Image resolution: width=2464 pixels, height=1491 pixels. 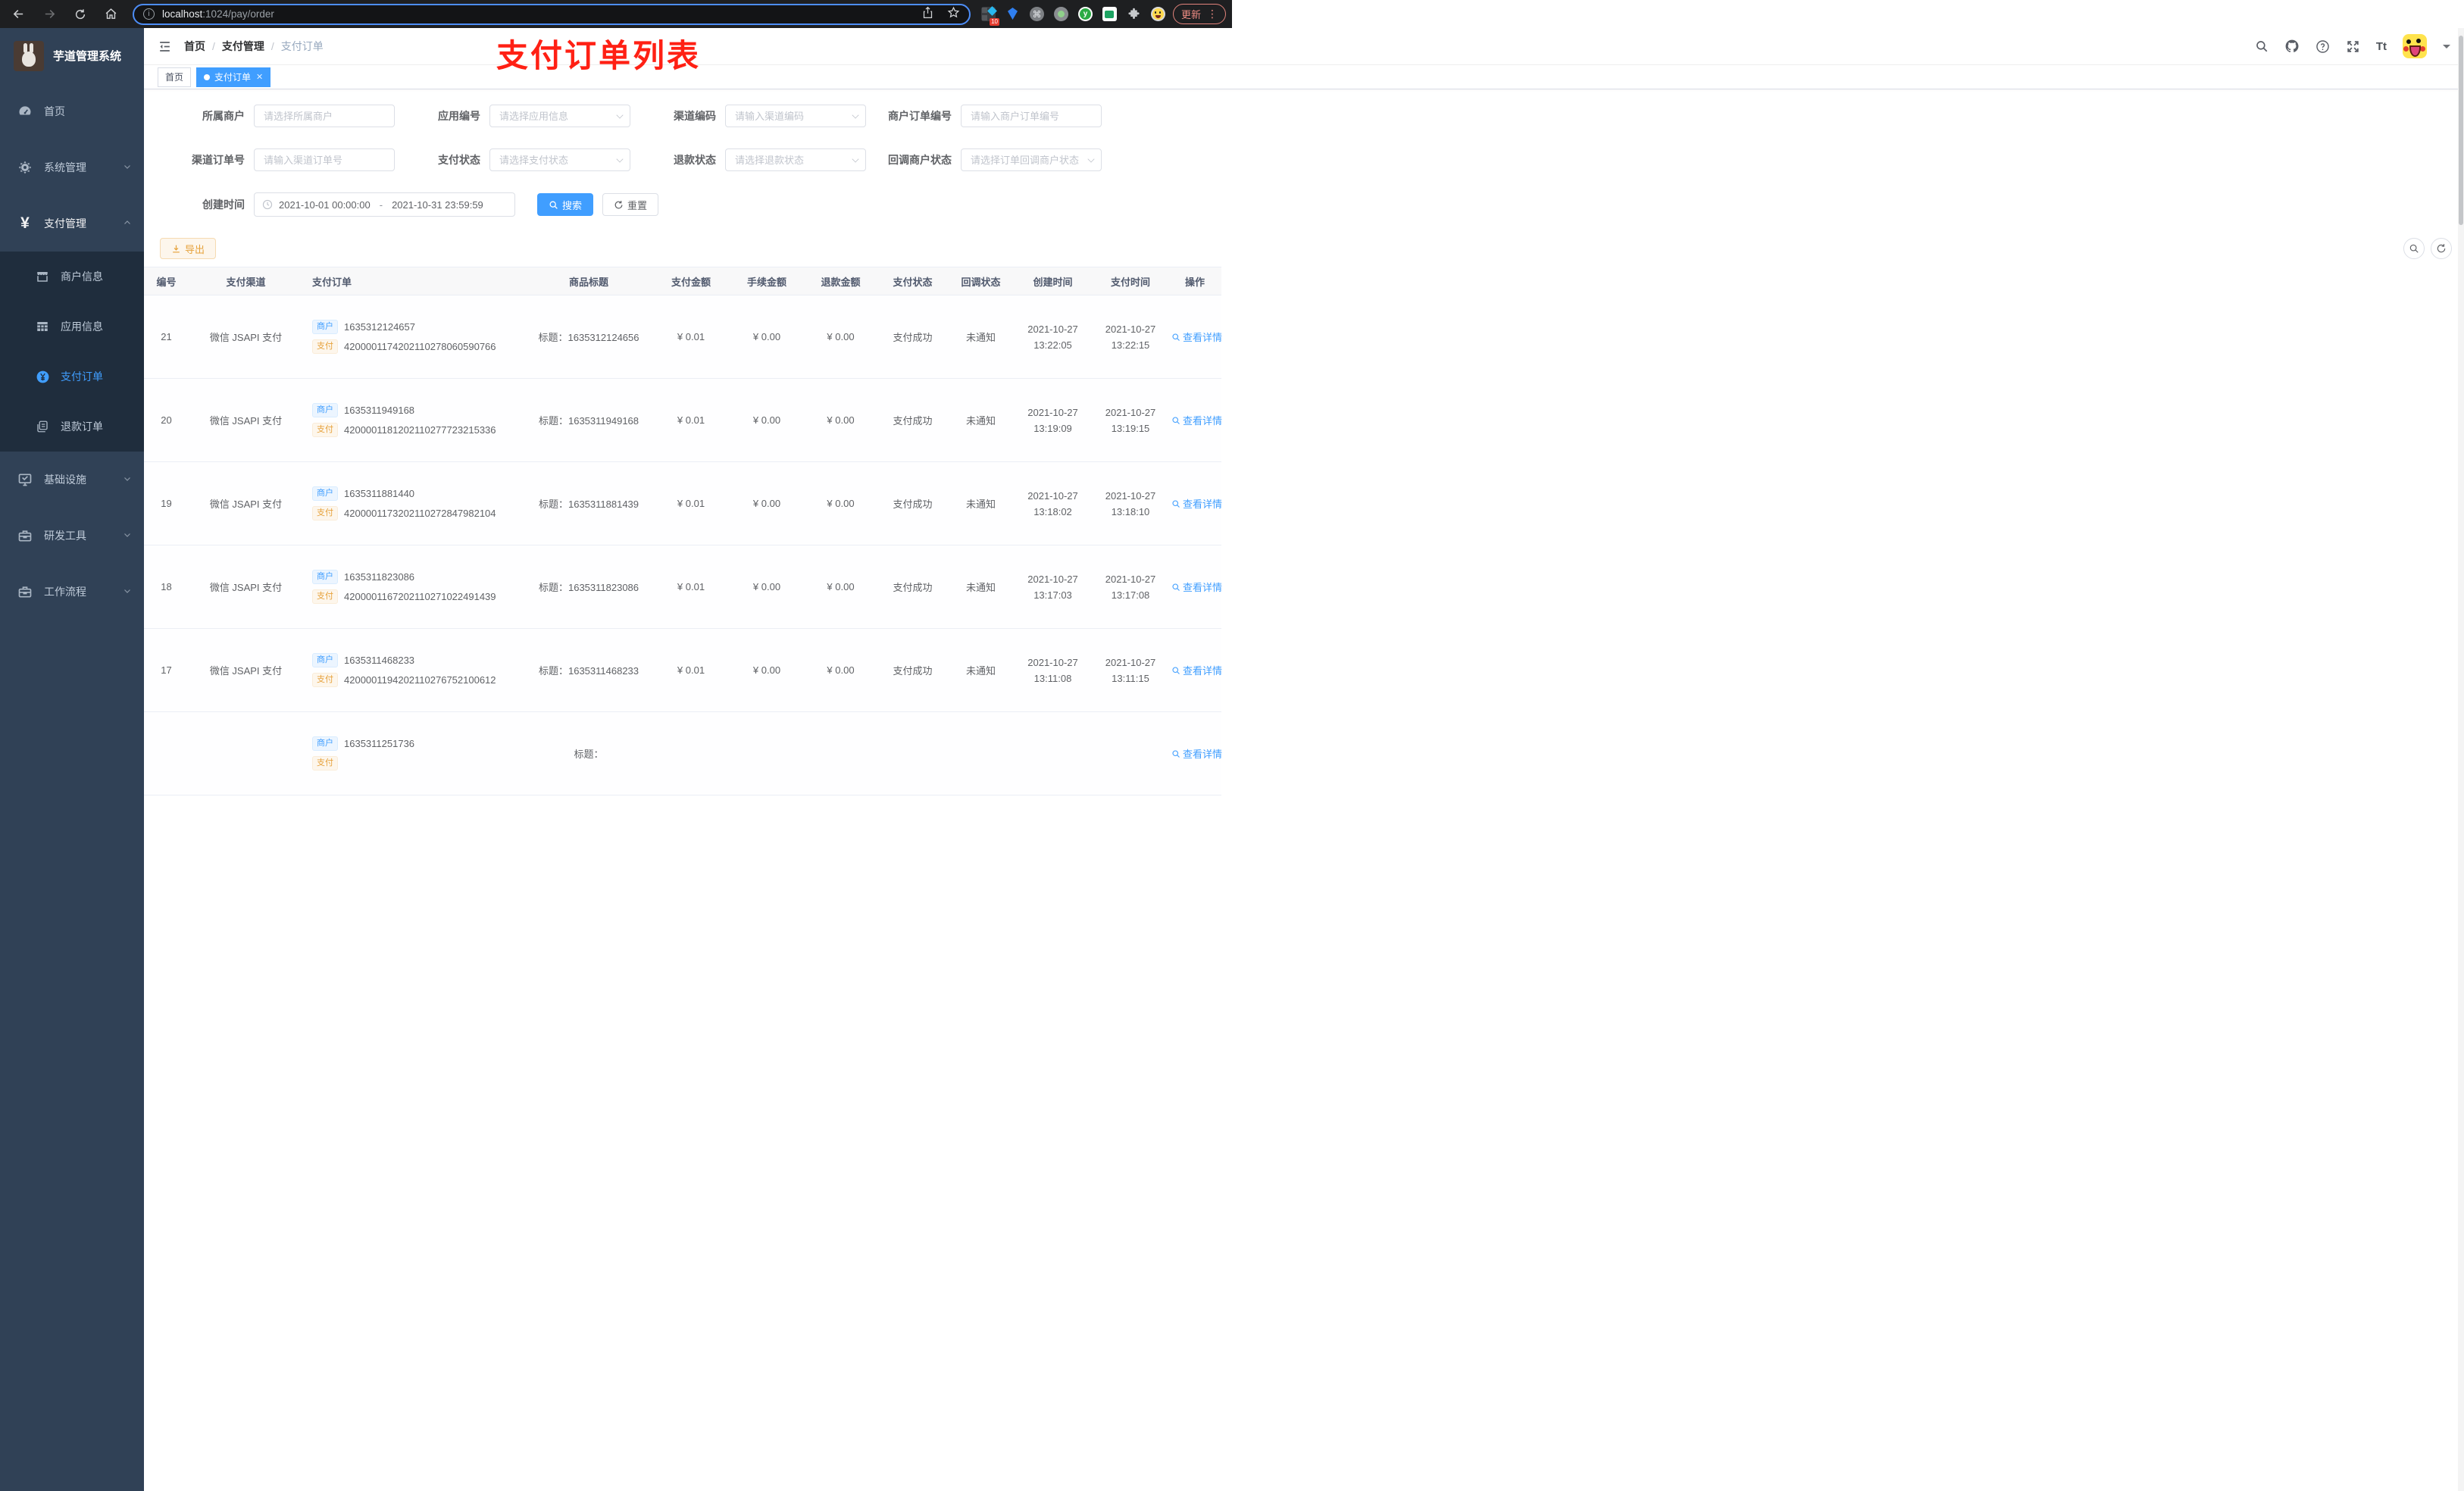 What do you see at coordinates (72, 427) in the screenshot?
I see `sidebar-item-refund-order: 退款订单` at bounding box center [72, 427].